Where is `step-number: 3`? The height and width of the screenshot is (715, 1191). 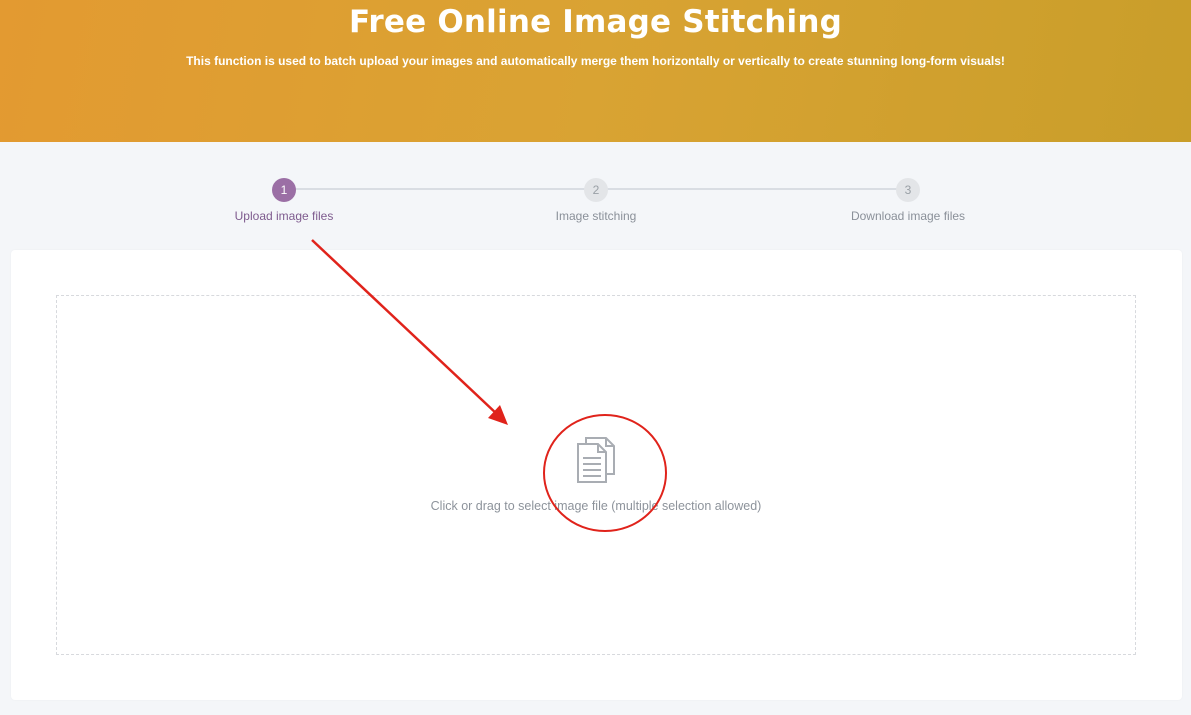 step-number: 3 is located at coordinates (908, 190).